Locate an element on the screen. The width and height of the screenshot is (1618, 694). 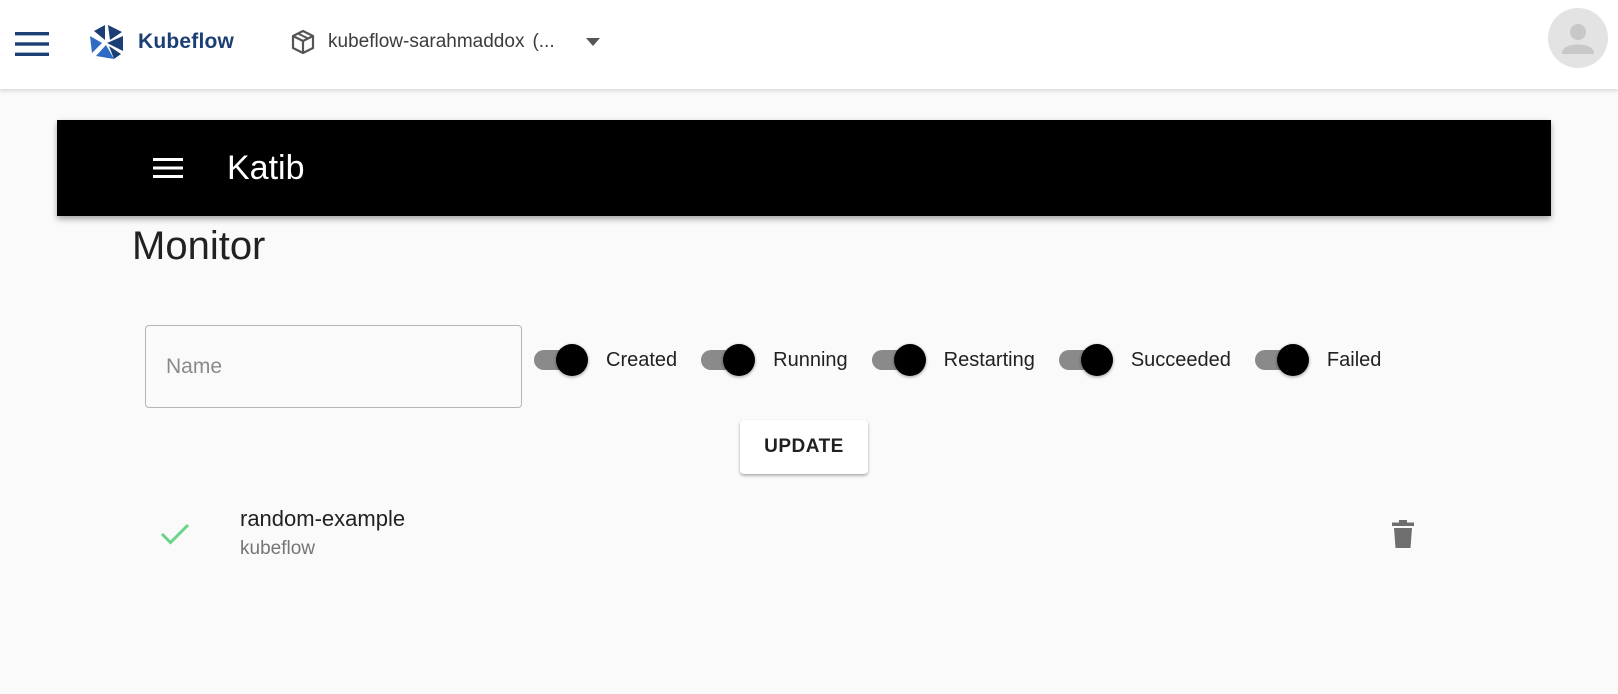
experiment-namespace: kubeflow is located at coordinates (277, 548).